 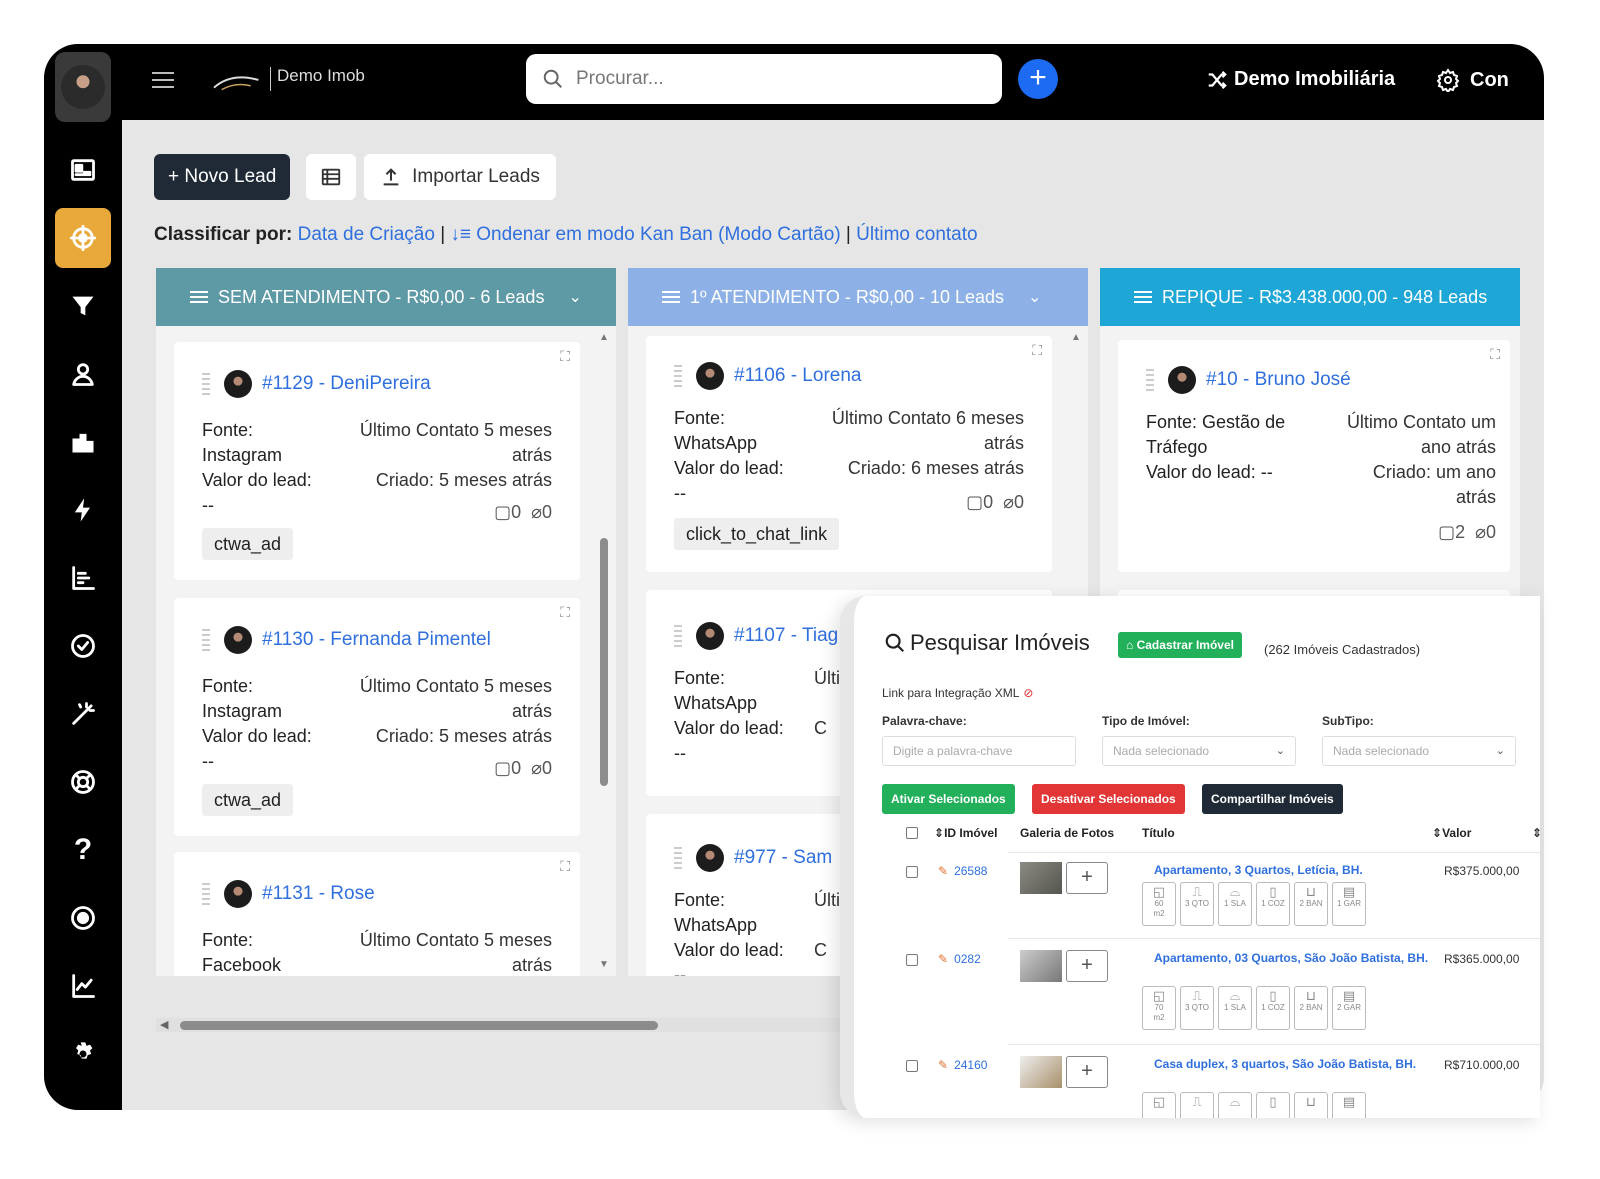 What do you see at coordinates (386, 297) in the screenshot?
I see `column-header: SEM ATENDIMENTO - R$0,00 - 6 Leads ⌄` at bounding box center [386, 297].